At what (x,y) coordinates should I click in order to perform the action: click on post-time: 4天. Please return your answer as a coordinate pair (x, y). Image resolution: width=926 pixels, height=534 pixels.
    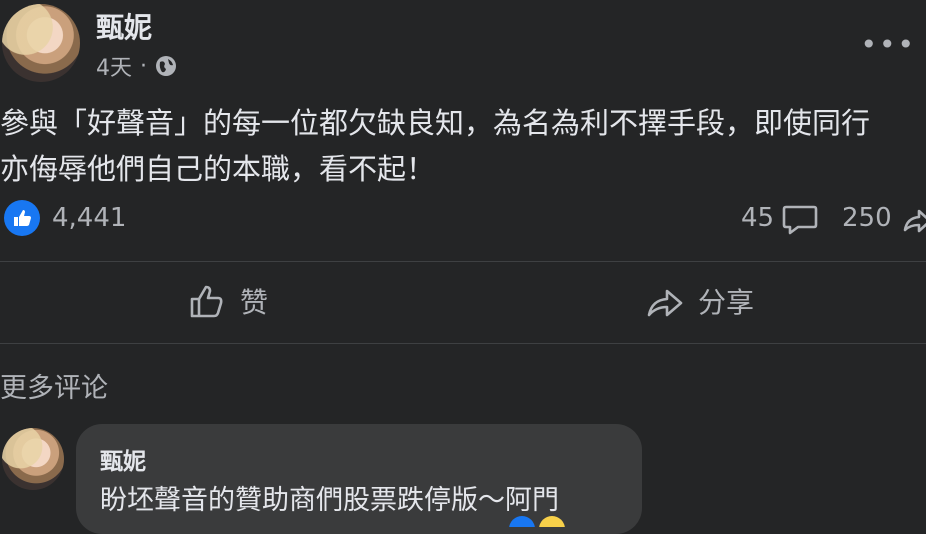
    Looking at the image, I should click on (114, 66).